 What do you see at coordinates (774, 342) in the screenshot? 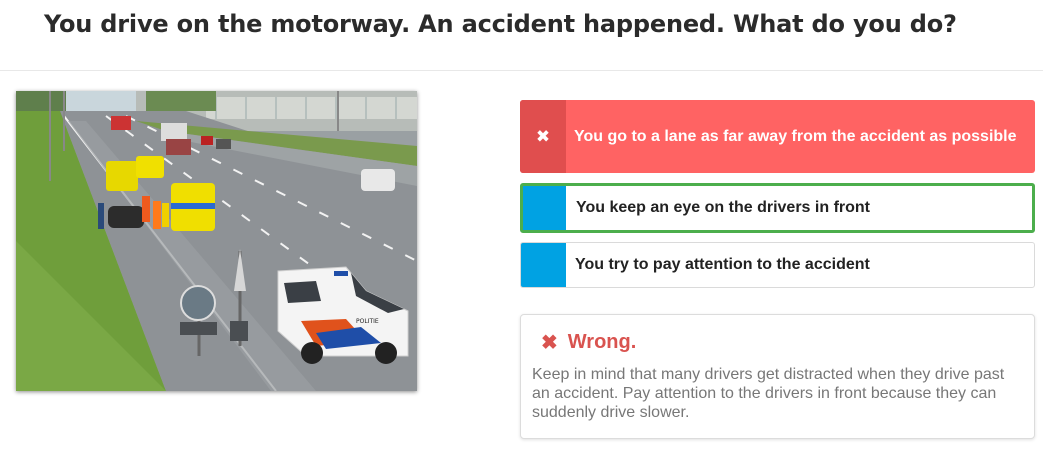
I see `feedback-header: ✖ Wrong.` at bounding box center [774, 342].